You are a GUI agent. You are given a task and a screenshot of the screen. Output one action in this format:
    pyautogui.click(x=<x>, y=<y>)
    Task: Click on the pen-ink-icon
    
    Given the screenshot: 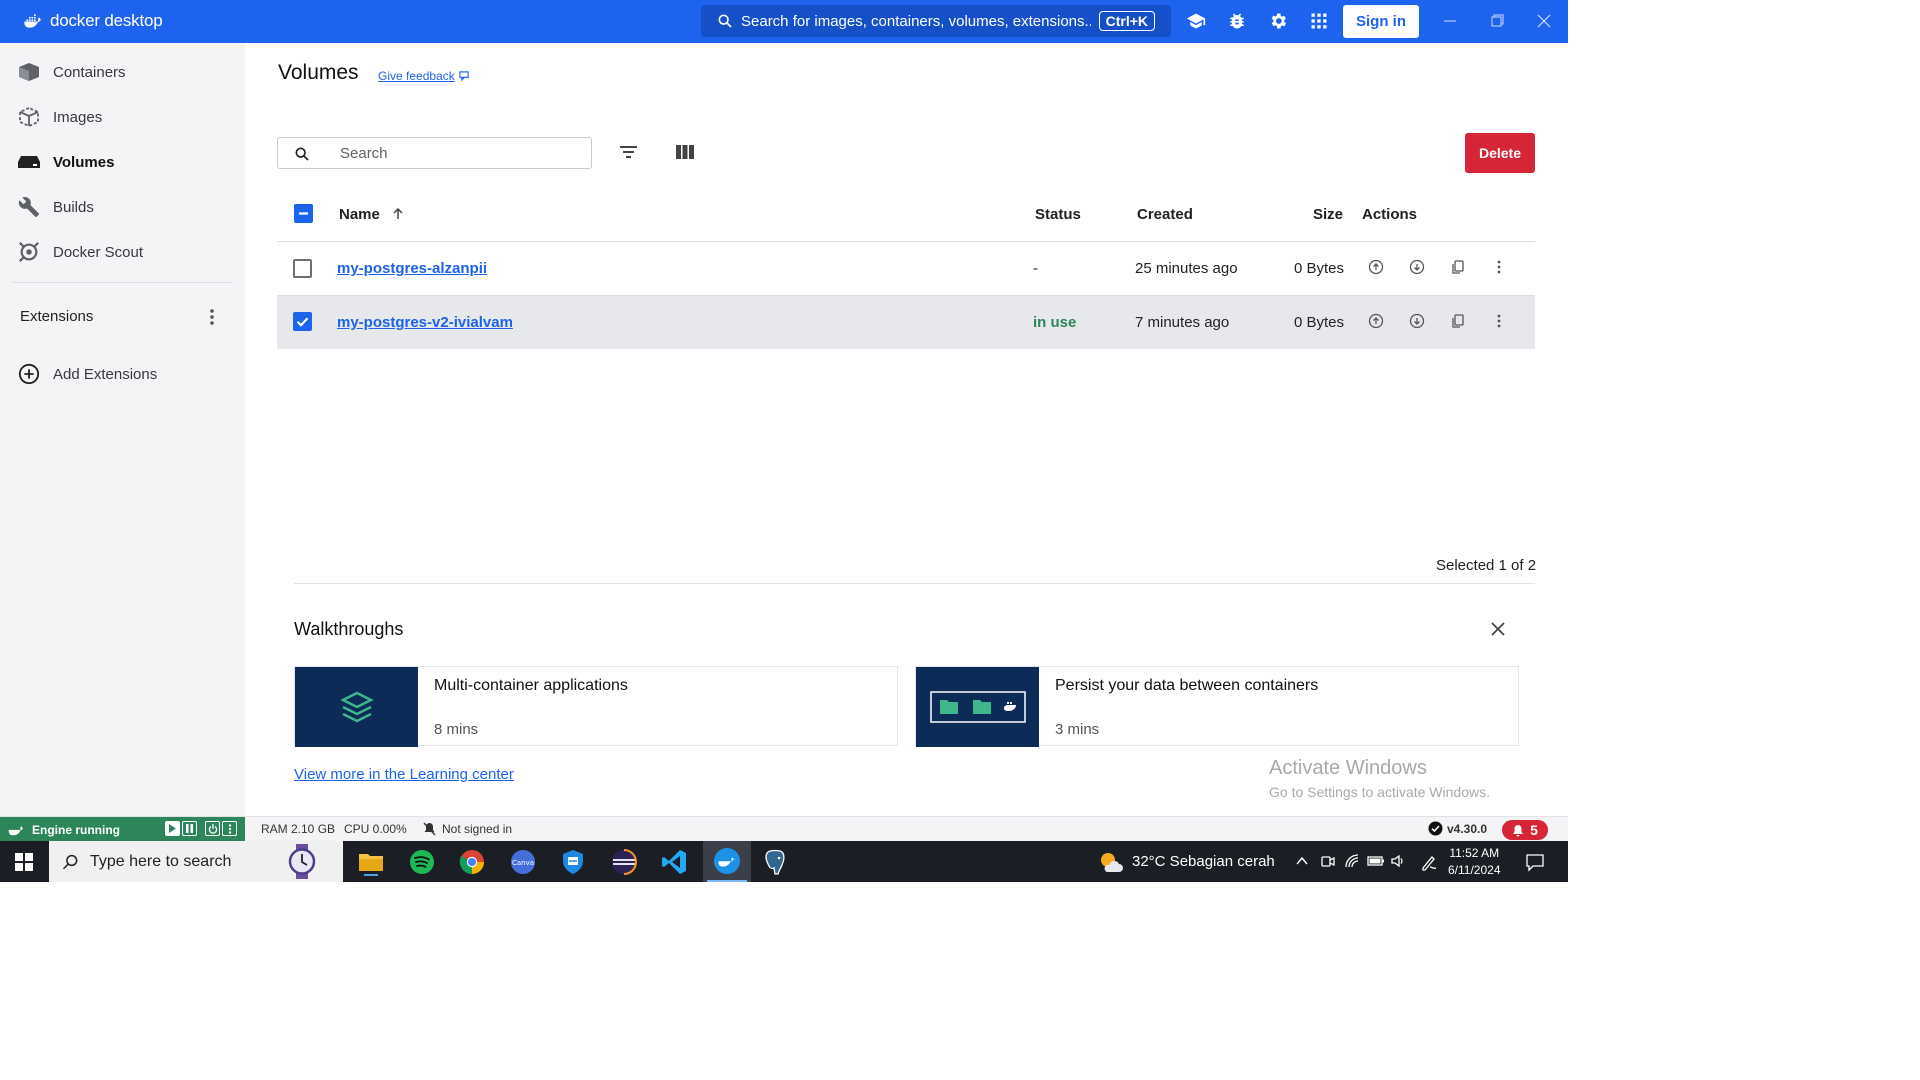 What is the action you would take?
    pyautogui.click(x=1429, y=862)
    